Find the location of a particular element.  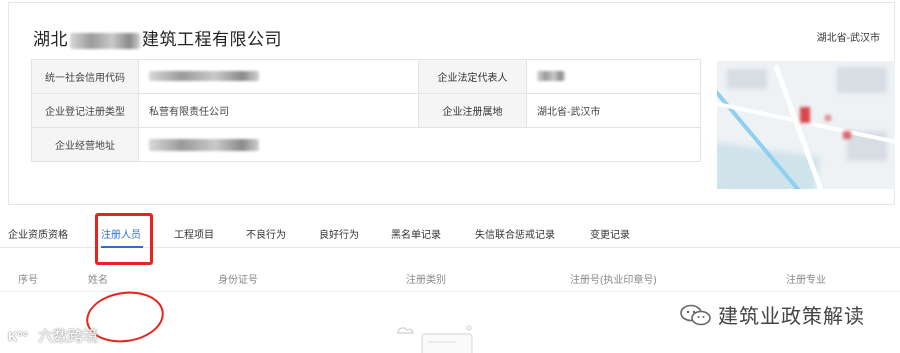

company-name-prefix: 湖北 is located at coordinates (50, 39).